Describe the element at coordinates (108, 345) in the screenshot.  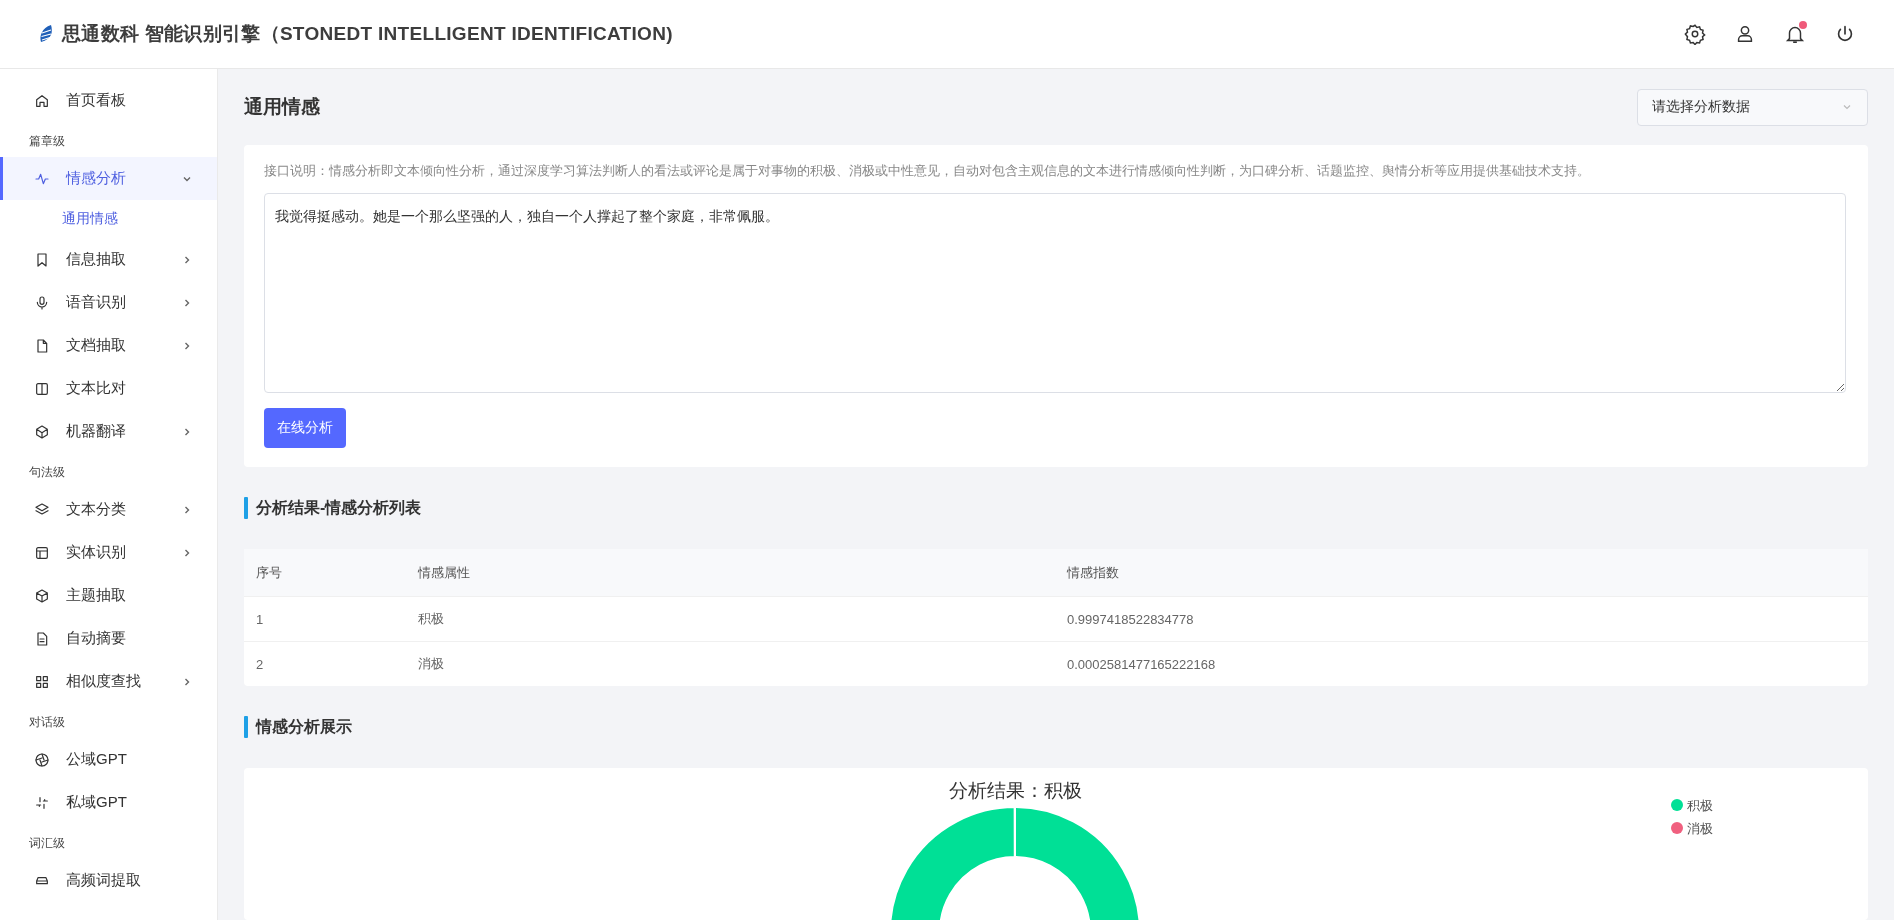
I see `menu-item: 文档抽取` at that location.